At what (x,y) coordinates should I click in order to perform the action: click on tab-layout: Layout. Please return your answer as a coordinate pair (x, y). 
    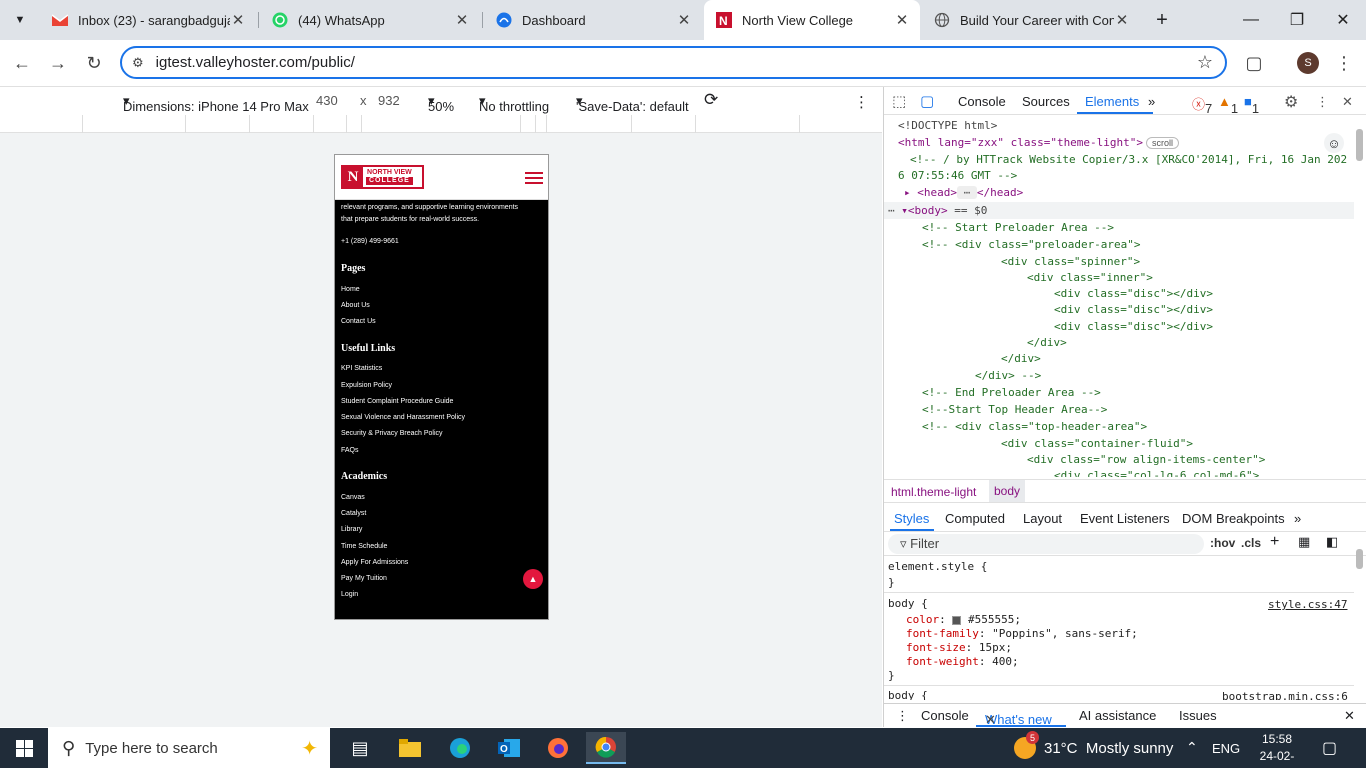
    Looking at the image, I should click on (1042, 518).